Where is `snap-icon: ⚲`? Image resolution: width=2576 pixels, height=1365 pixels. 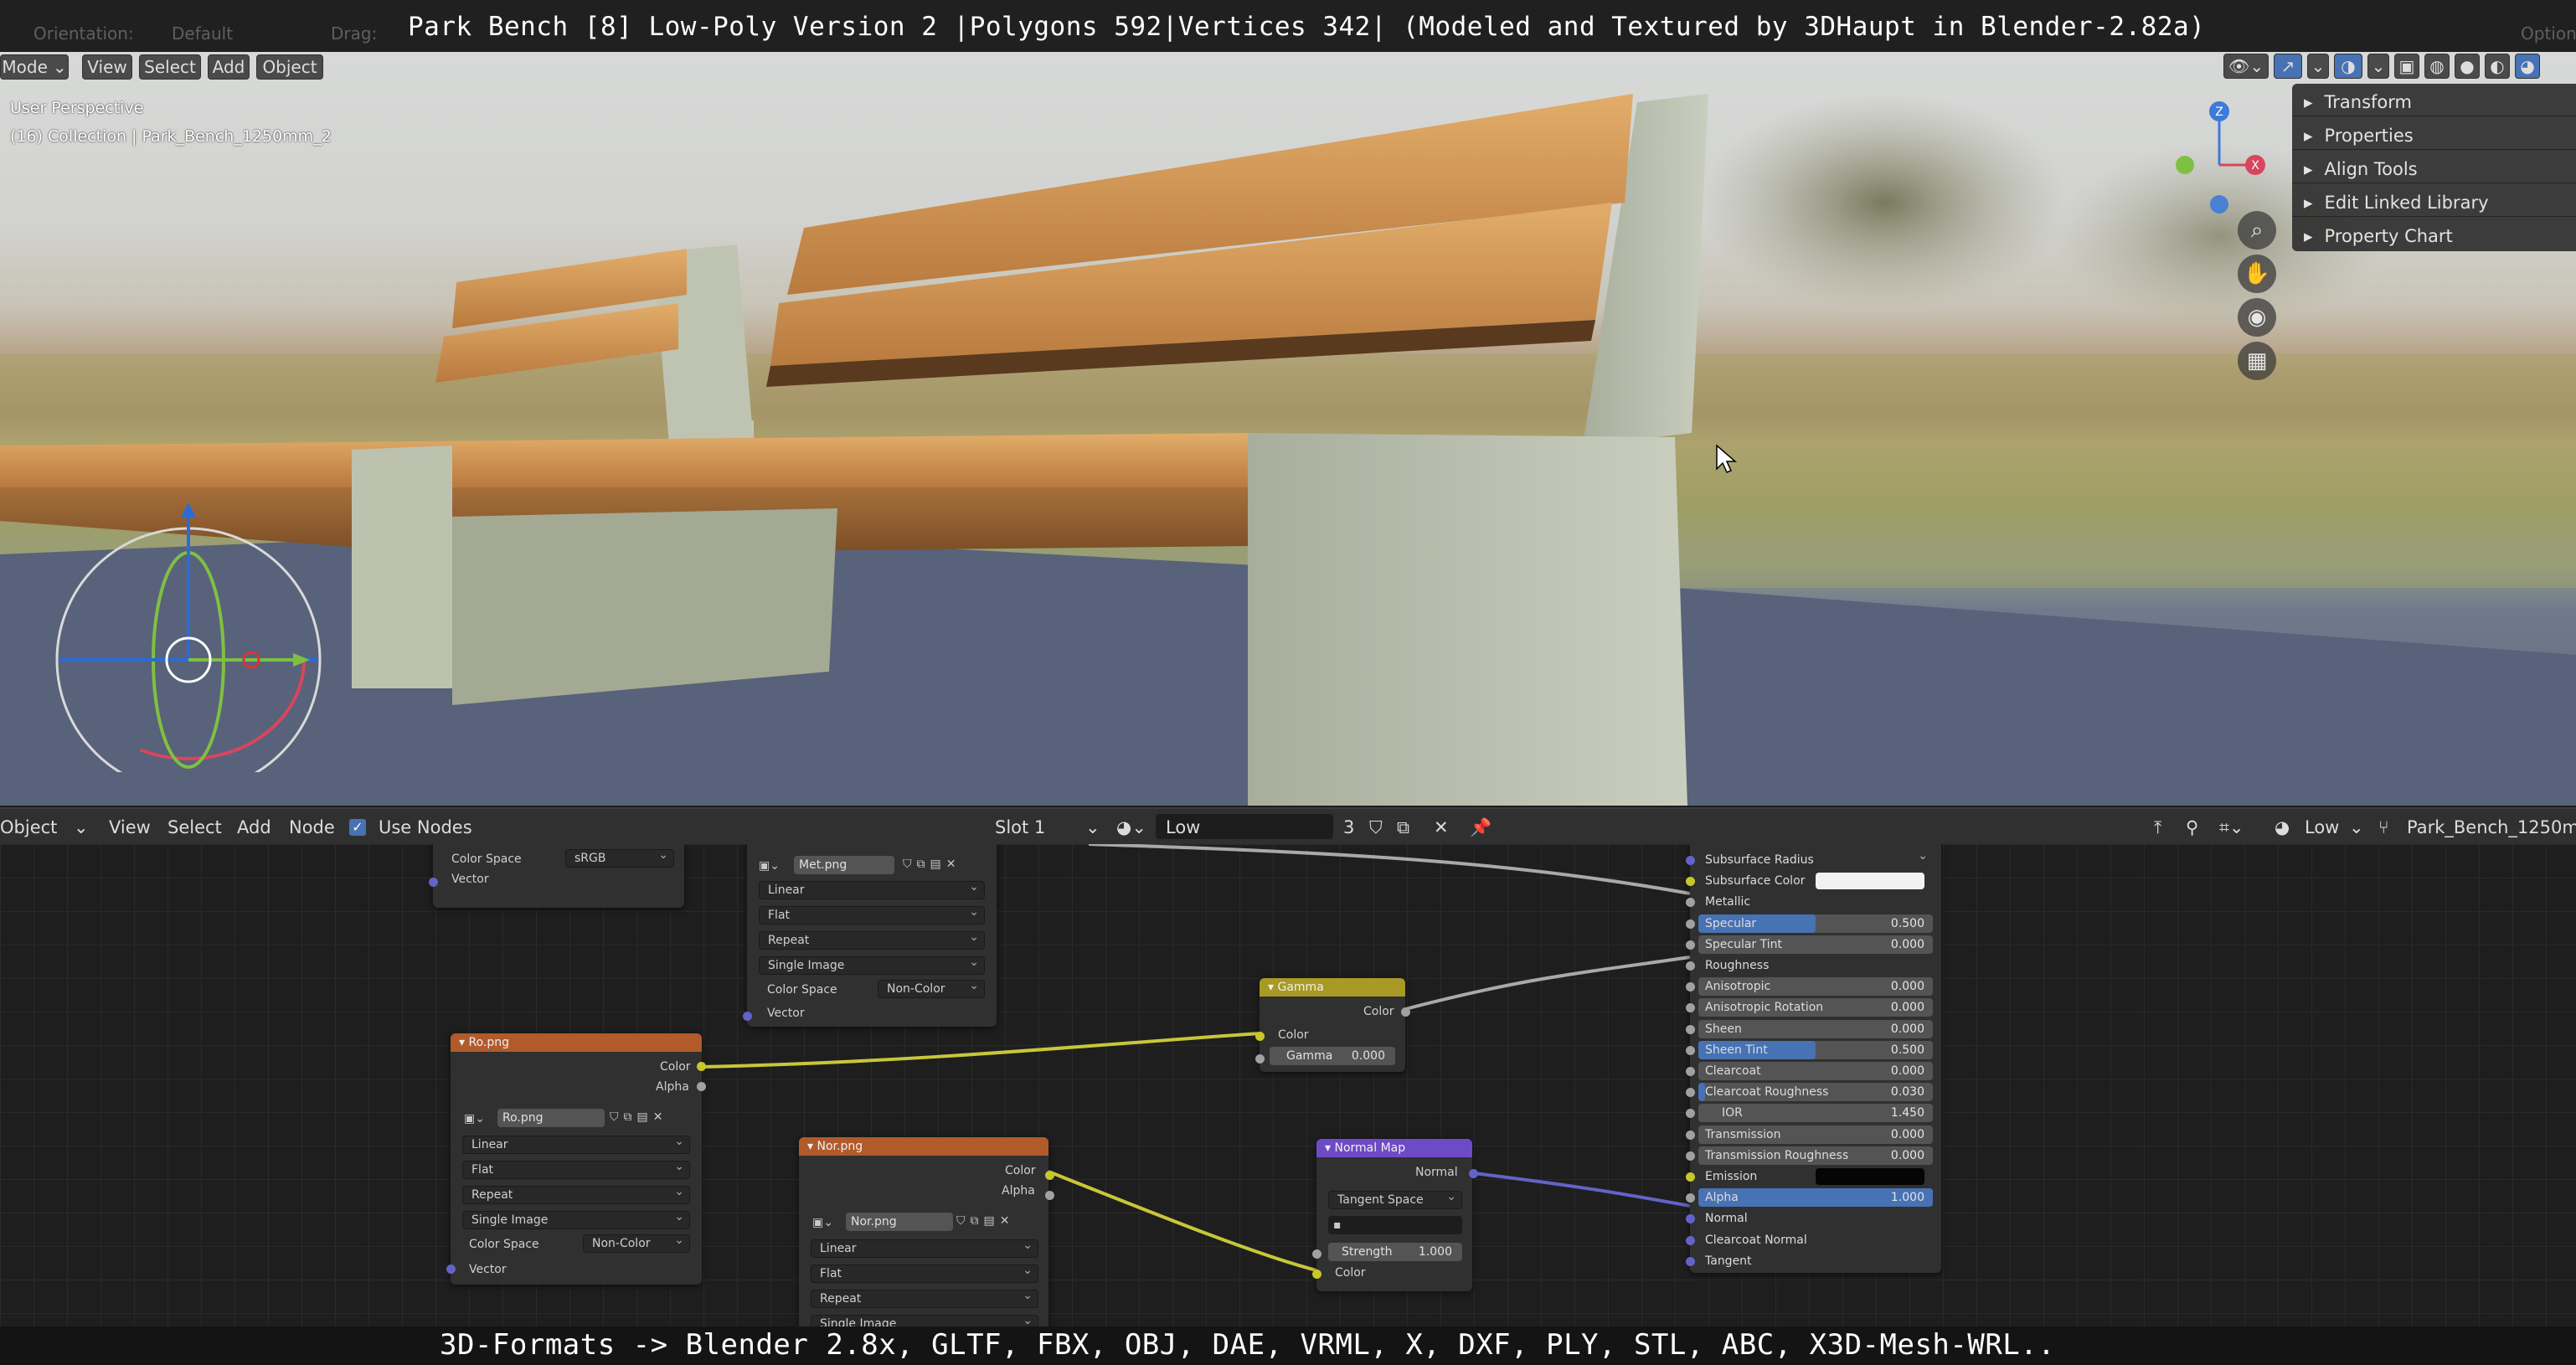 snap-icon: ⚲ is located at coordinates (2192, 827).